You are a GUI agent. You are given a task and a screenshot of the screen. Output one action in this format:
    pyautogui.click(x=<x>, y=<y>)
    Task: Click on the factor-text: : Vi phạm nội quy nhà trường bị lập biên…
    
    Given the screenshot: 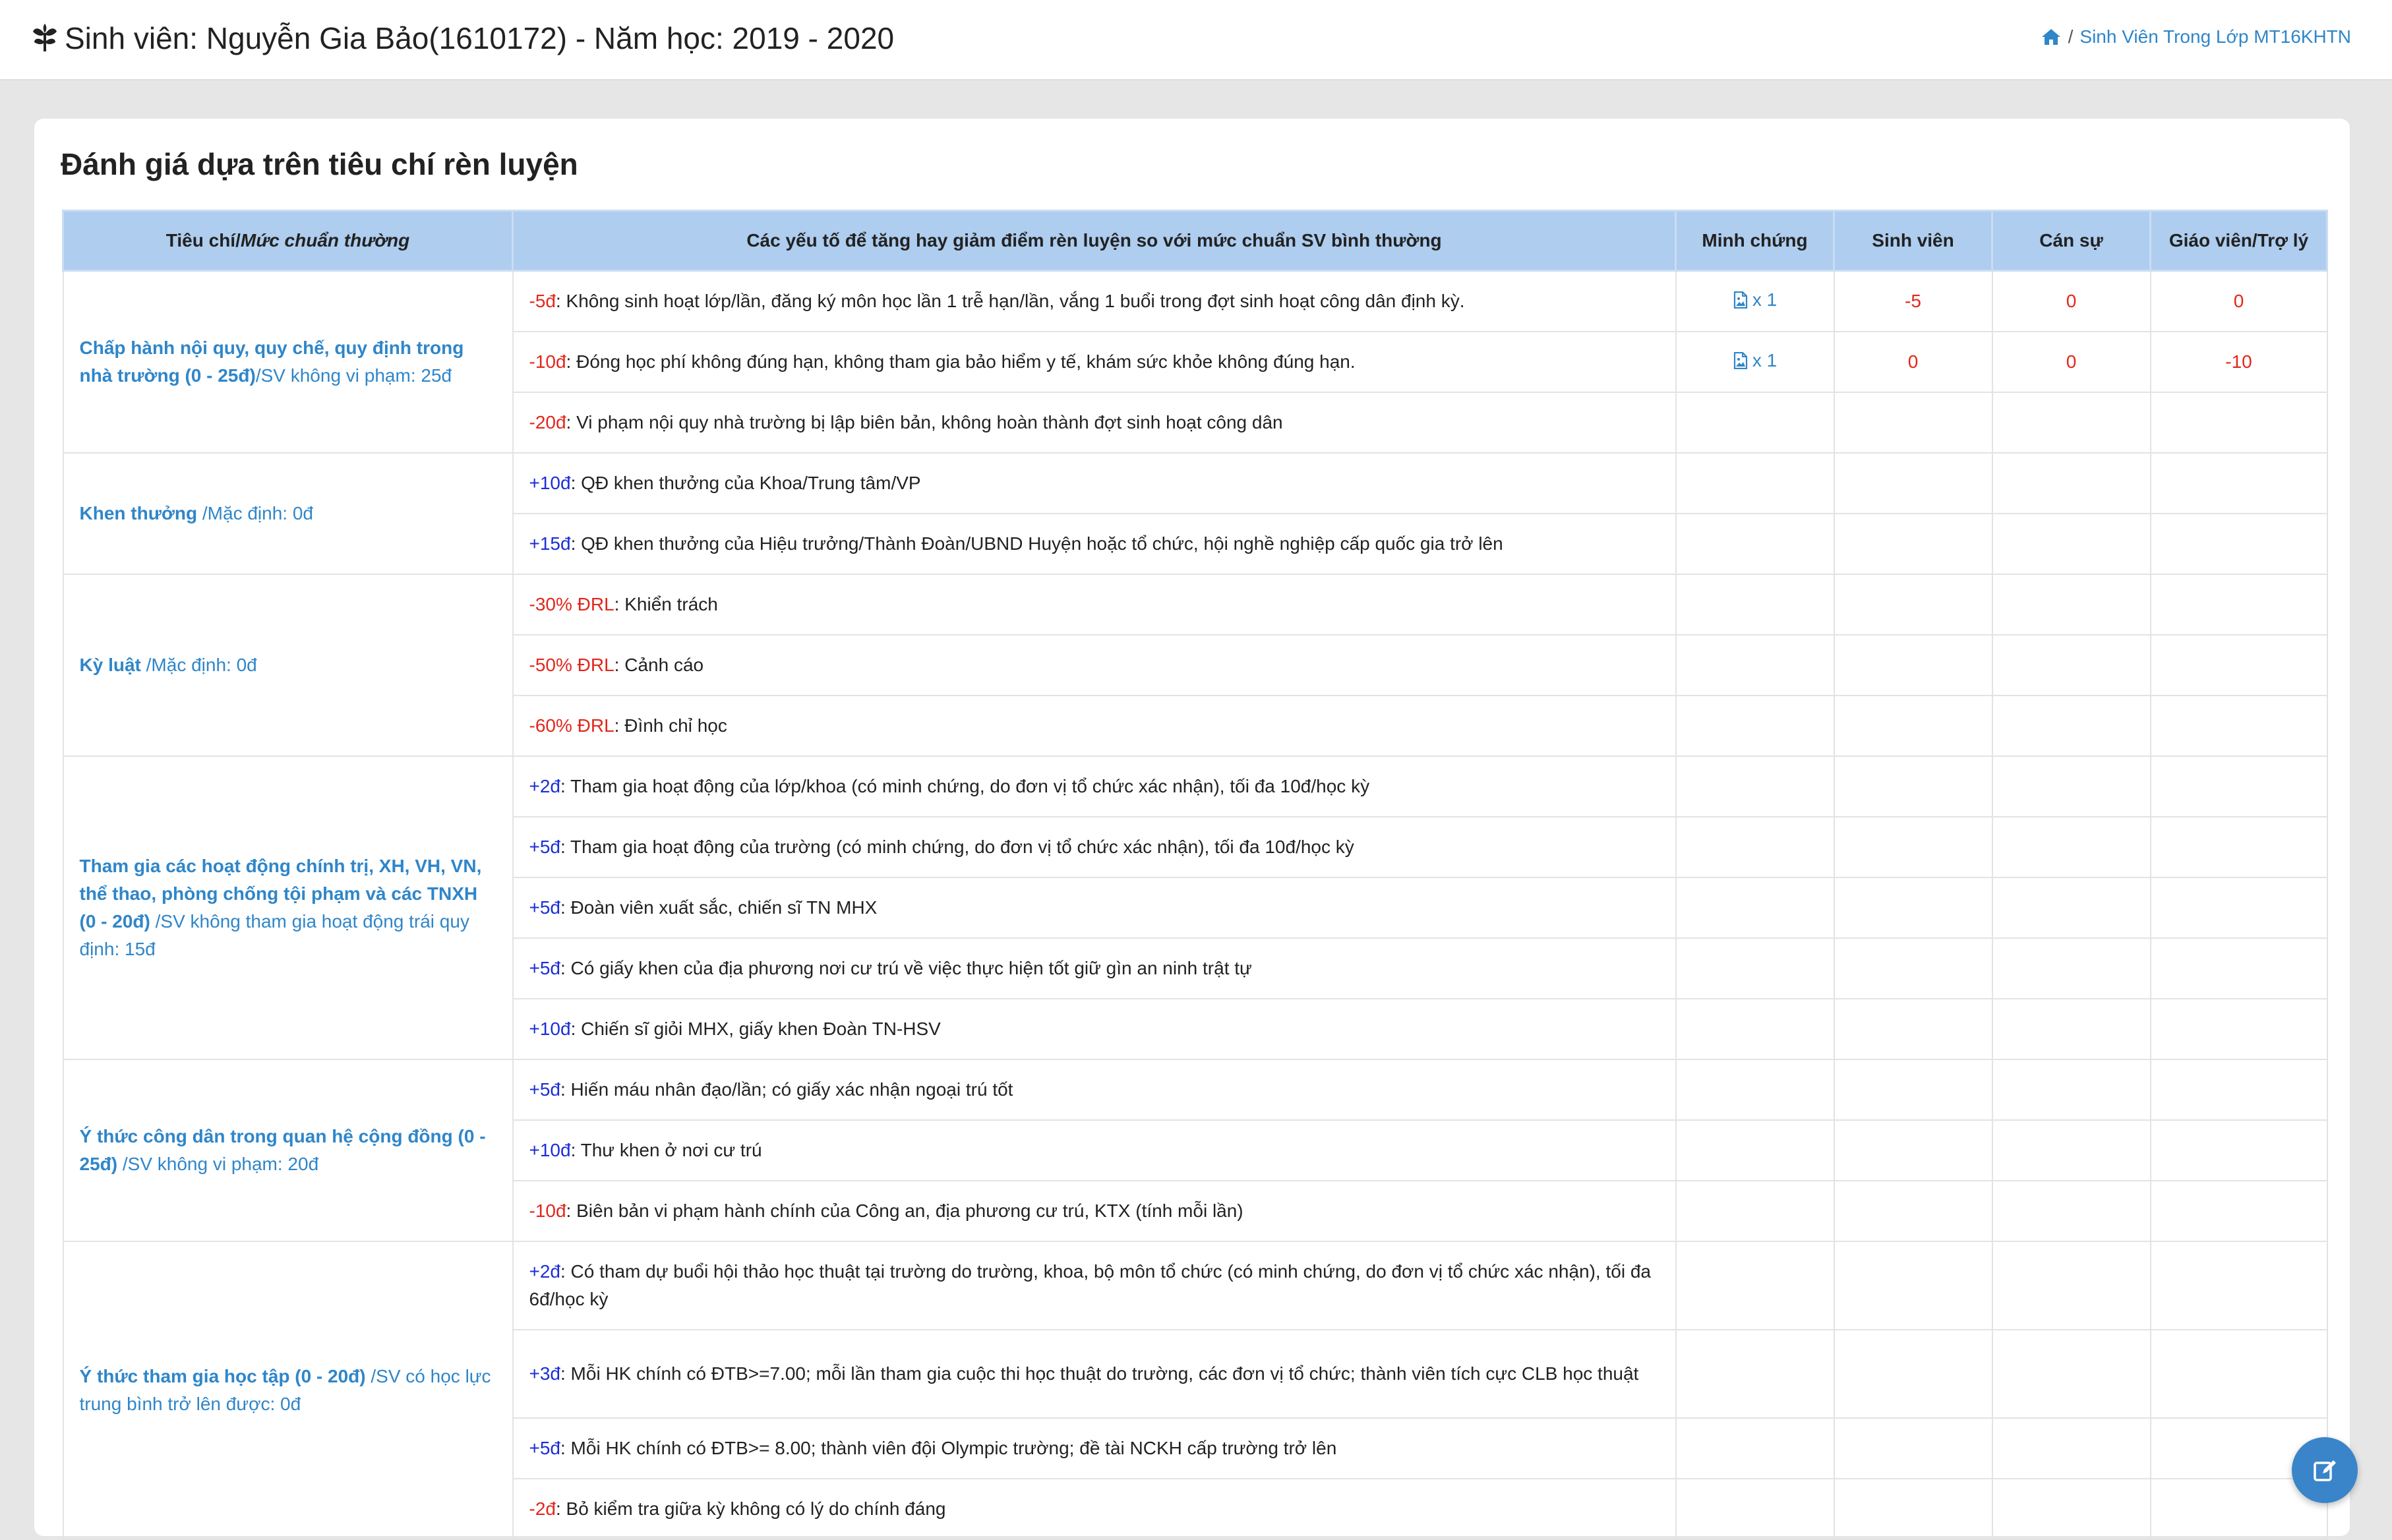 What is the action you would take?
    pyautogui.click(x=925, y=422)
    